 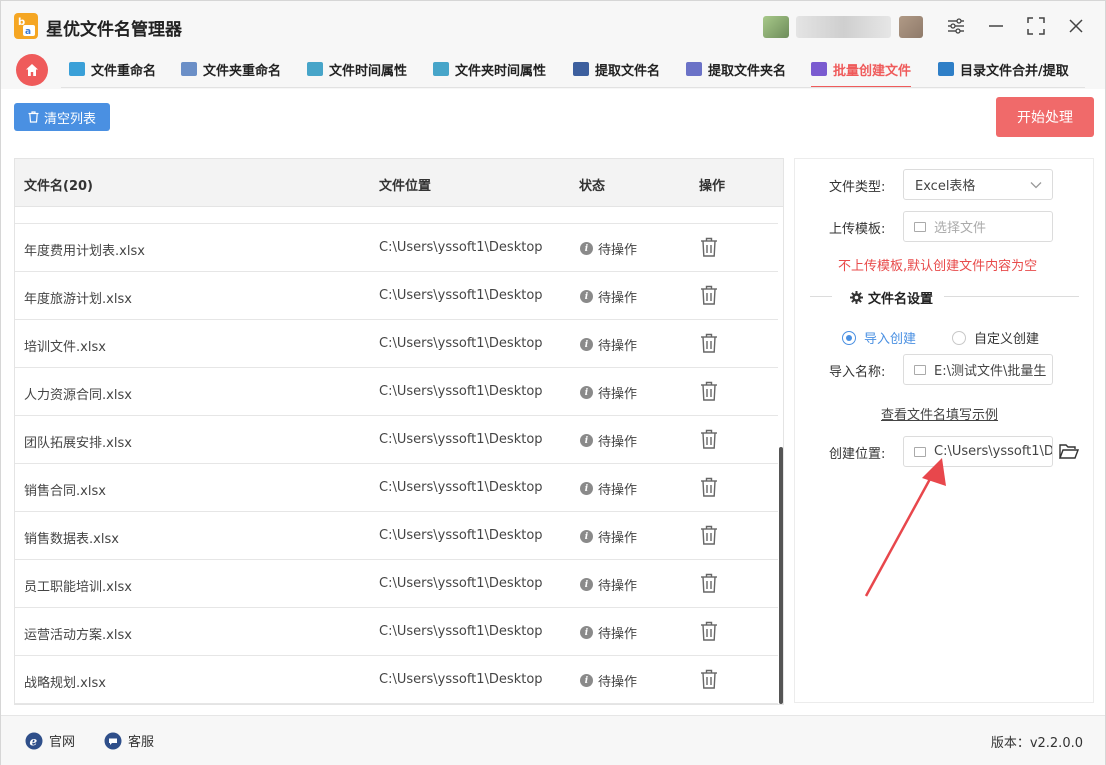 What do you see at coordinates (1076, 26) in the screenshot?
I see `close-icon` at bounding box center [1076, 26].